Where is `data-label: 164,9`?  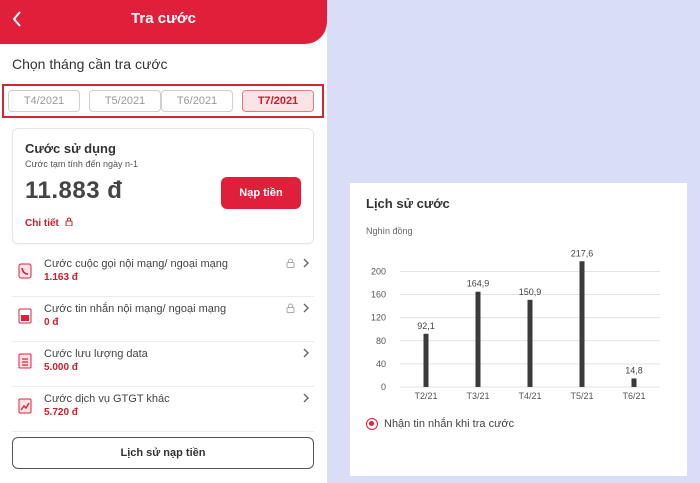
data-label: 164,9 is located at coordinates (478, 284).